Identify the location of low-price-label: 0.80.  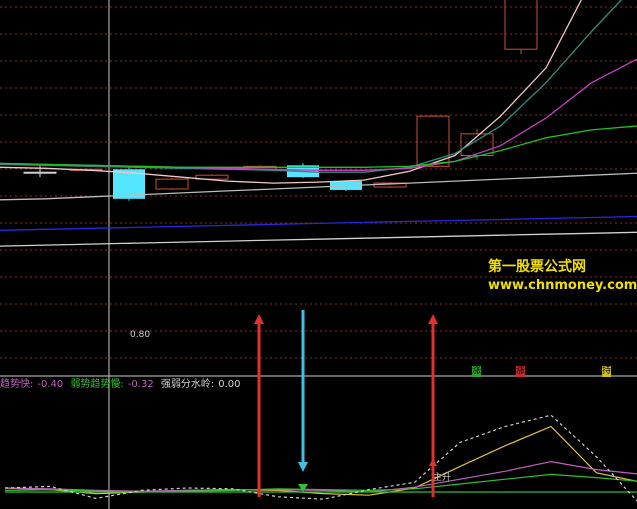
(140, 335).